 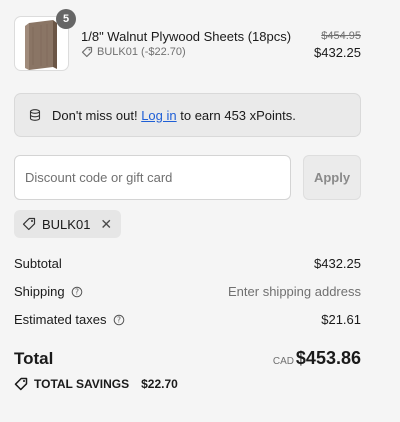 What do you see at coordinates (152, 177) in the screenshot?
I see `discount-code-input` at bounding box center [152, 177].